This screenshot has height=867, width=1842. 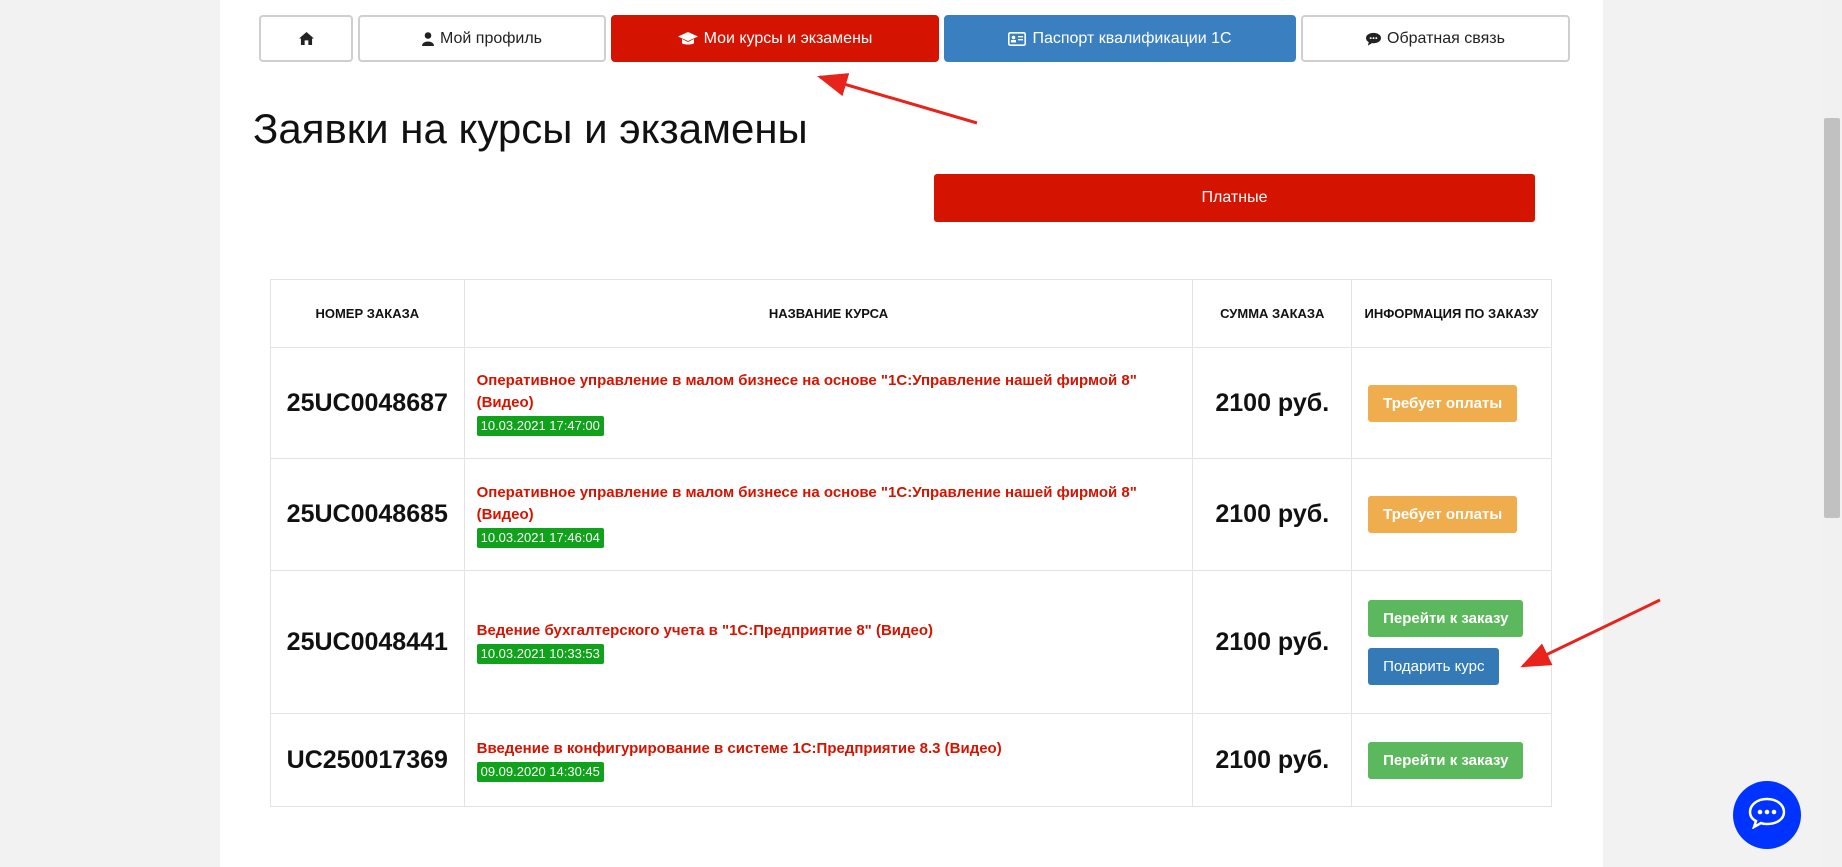 What do you see at coordinates (540, 426) in the screenshot?
I see `order-date-badge: 10.03.2021 17:47:00` at bounding box center [540, 426].